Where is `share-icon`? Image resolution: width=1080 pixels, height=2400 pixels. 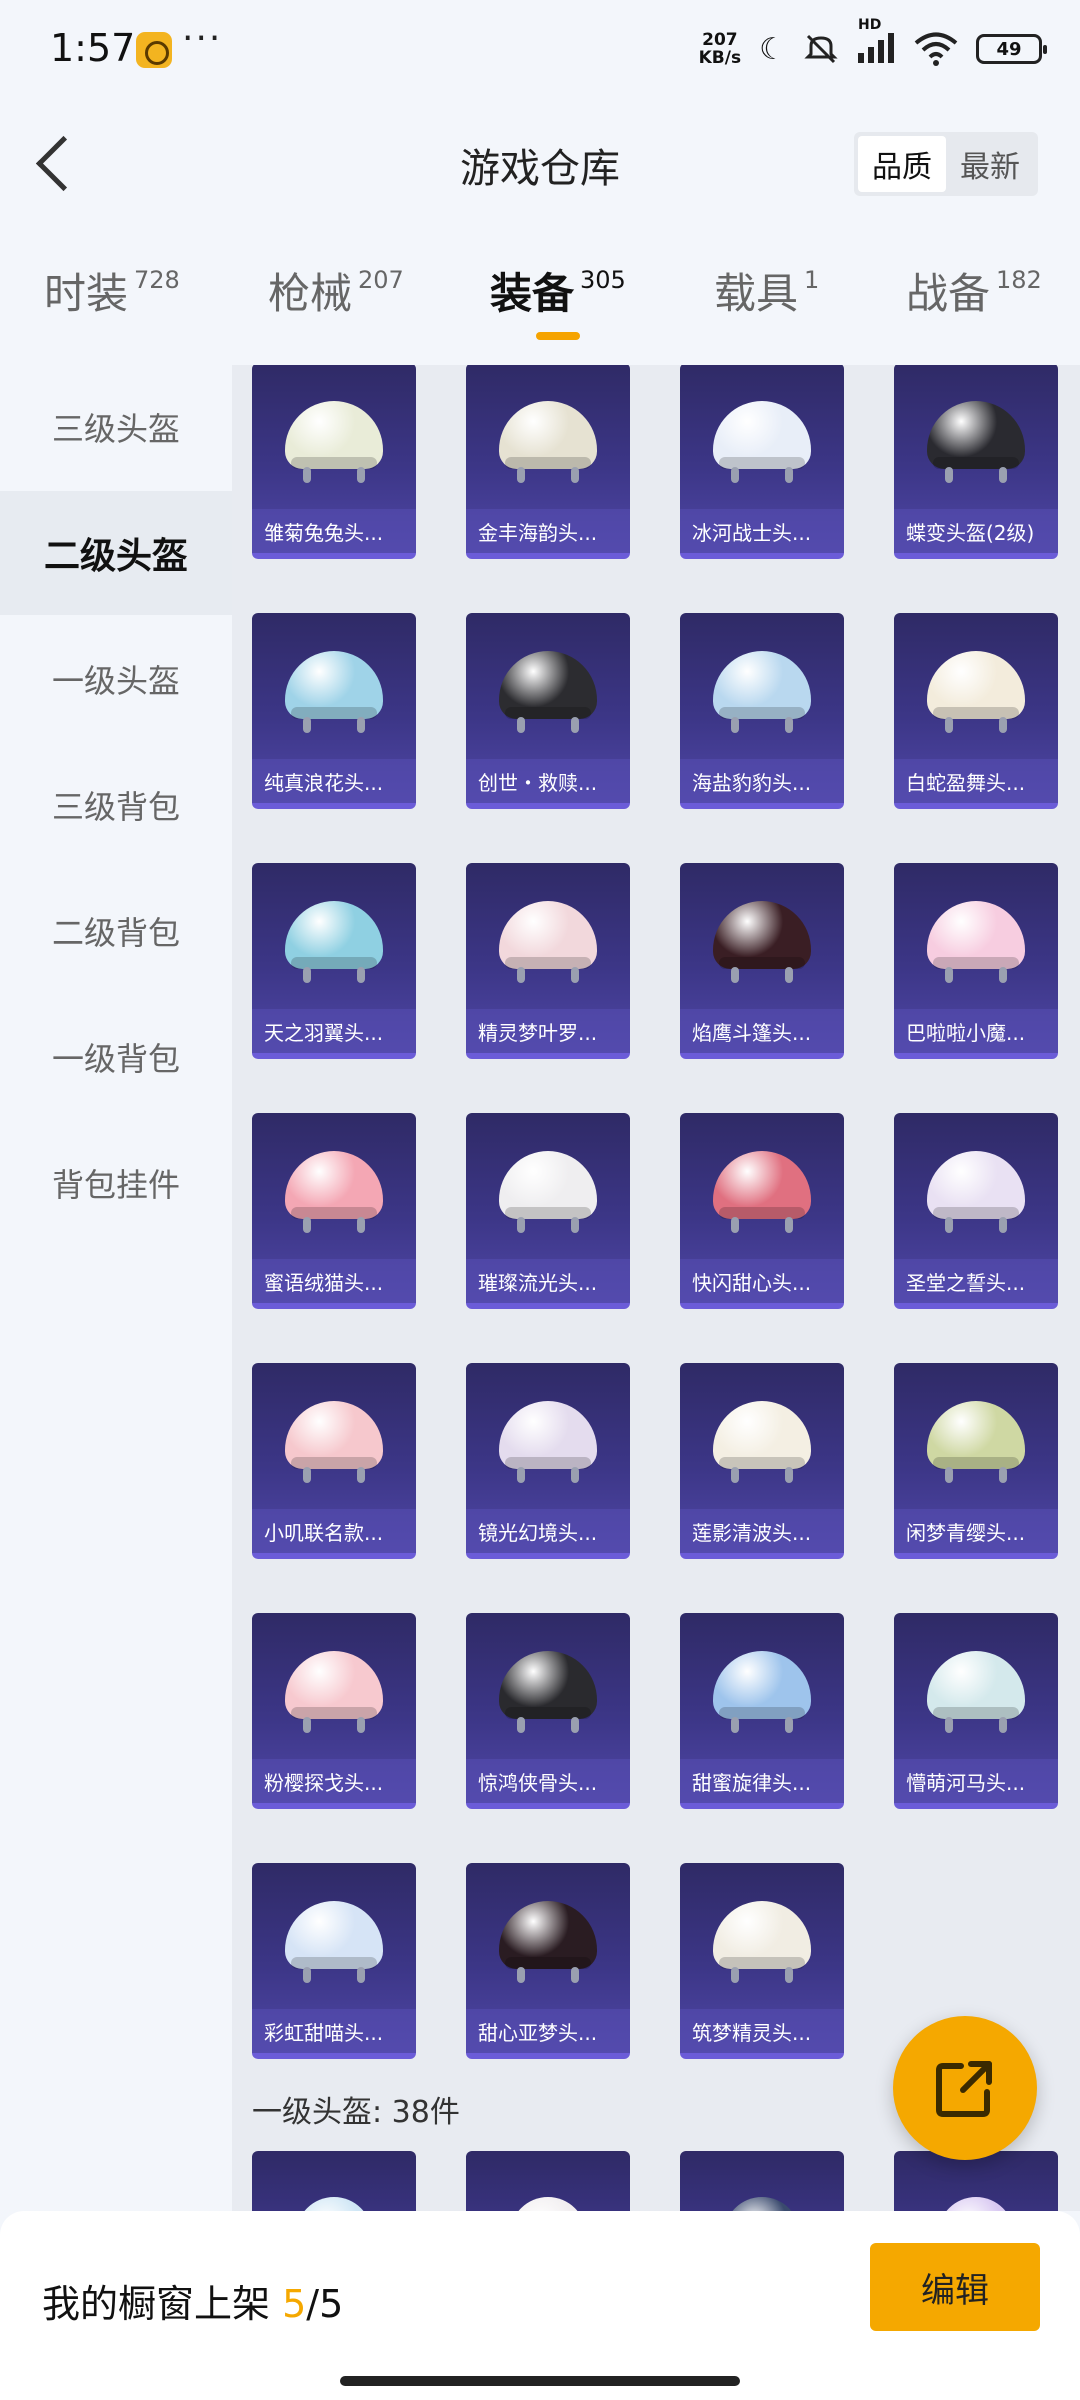 share-icon is located at coordinates (964, 2089).